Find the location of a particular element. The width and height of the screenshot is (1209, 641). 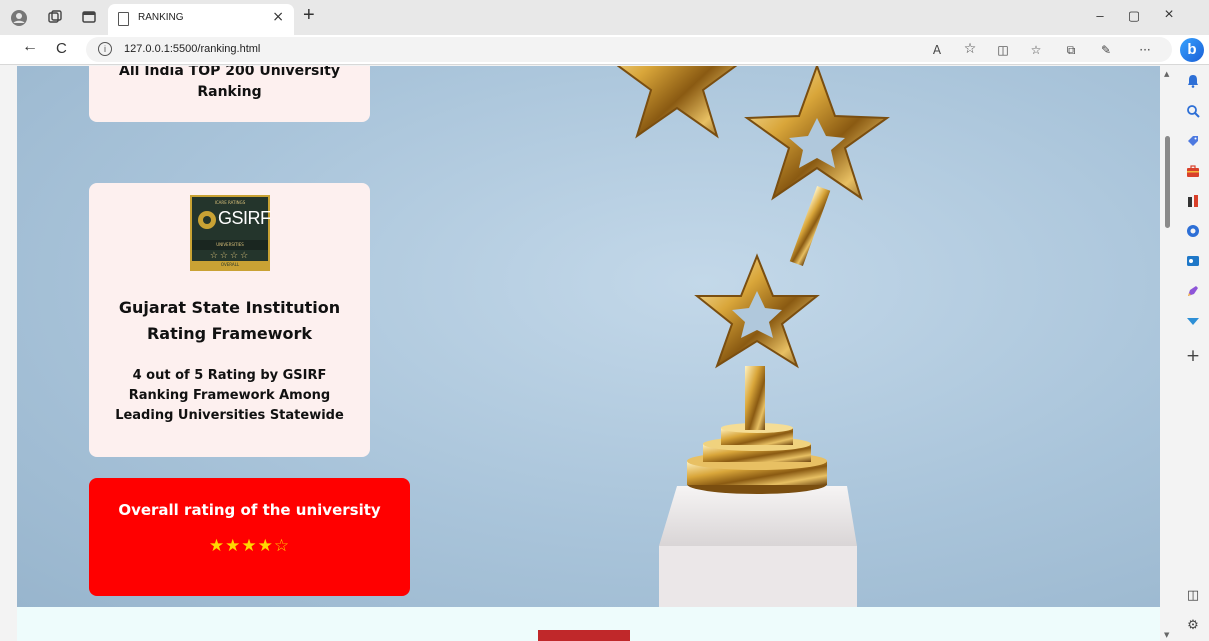

scroll-up-icon: ▲ is located at coordinates (1166, 74).